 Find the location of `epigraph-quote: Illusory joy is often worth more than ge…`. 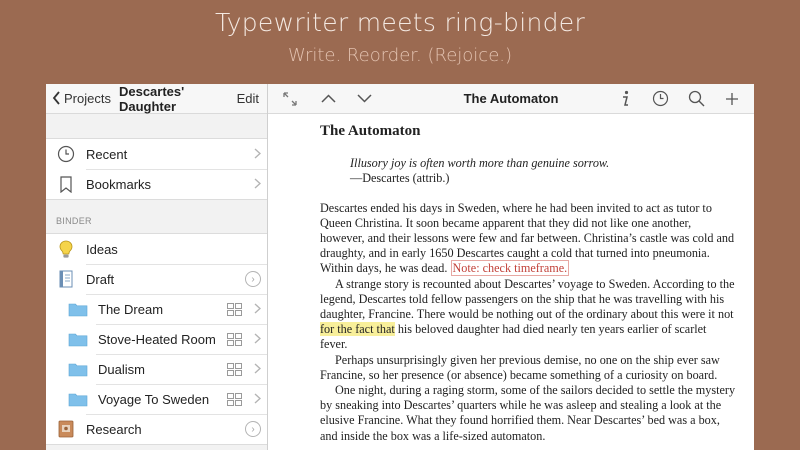

epigraph-quote: Illusory joy is often worth more than ge… is located at coordinates (480, 163).